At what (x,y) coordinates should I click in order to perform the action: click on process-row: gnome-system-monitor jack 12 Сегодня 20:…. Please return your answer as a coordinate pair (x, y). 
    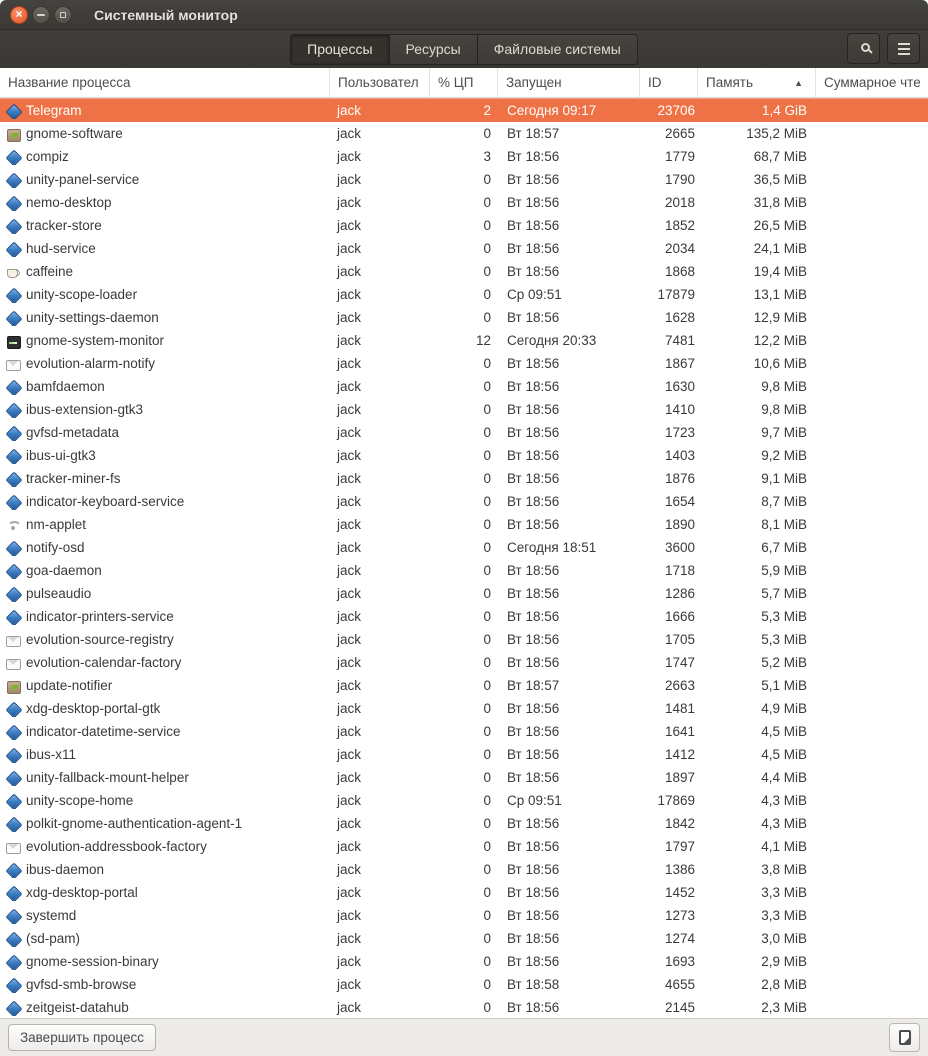
    Looking at the image, I should click on (464, 340).